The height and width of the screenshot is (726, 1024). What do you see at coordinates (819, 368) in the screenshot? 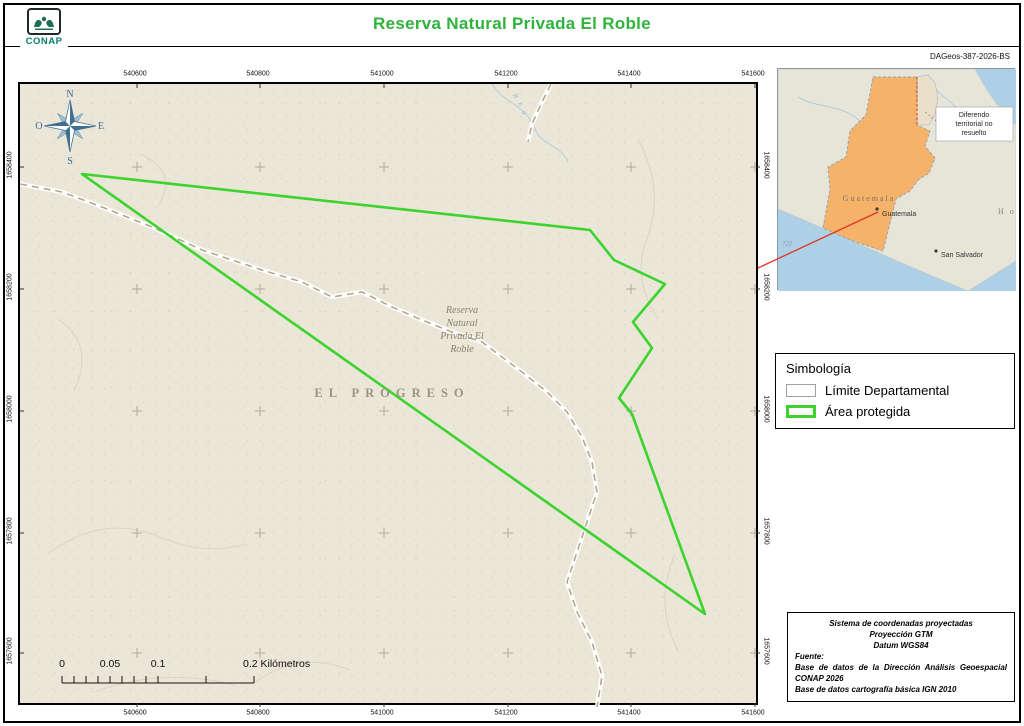
I see `legend-title: Simbología` at bounding box center [819, 368].